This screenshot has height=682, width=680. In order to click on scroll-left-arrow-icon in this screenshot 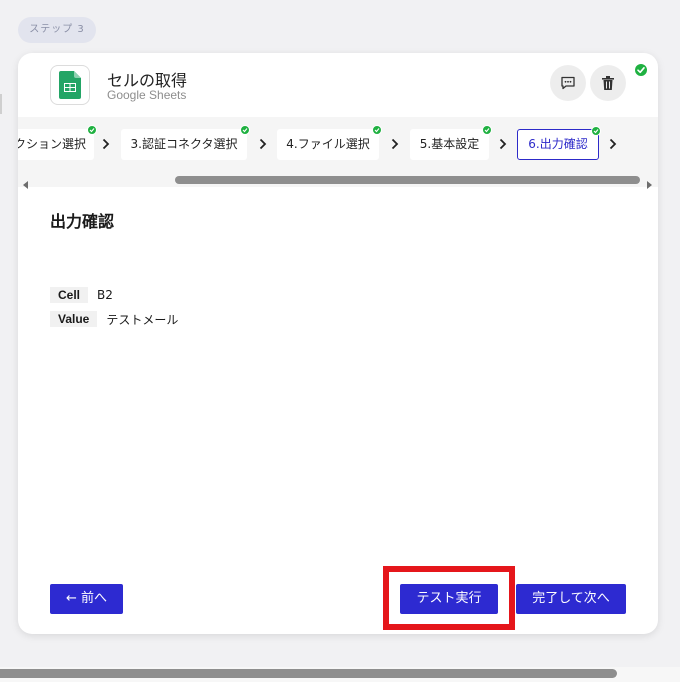, I will do `click(26, 182)`.